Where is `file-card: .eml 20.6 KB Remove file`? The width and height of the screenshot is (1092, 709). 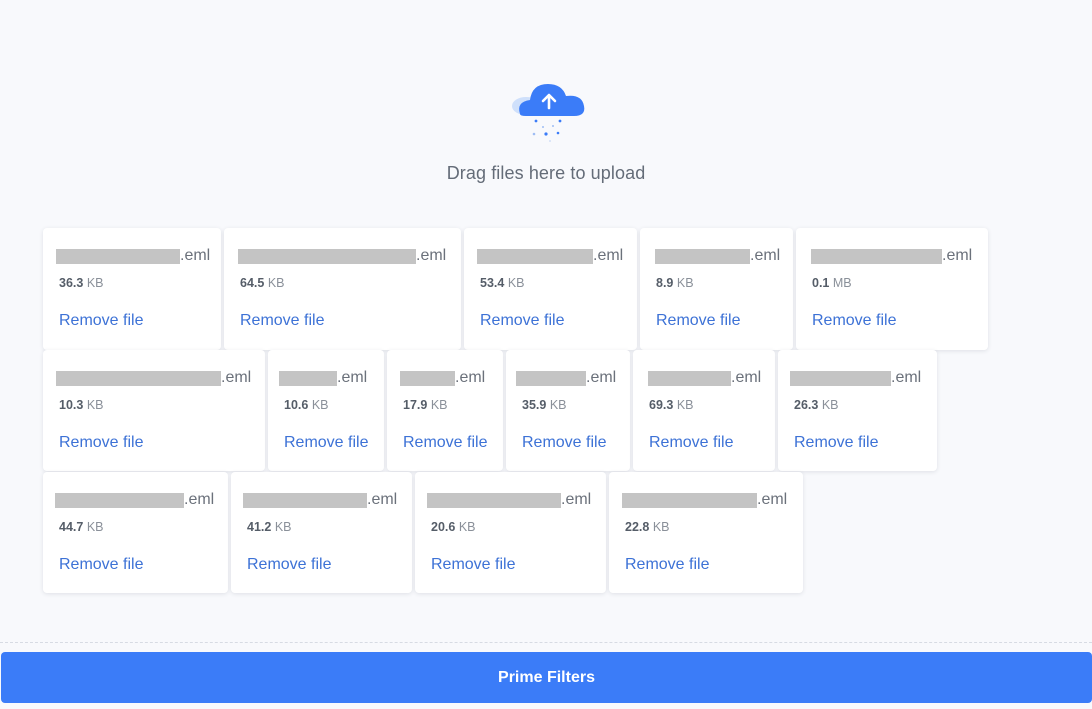
file-card: .eml 20.6 KB Remove file is located at coordinates (510, 532).